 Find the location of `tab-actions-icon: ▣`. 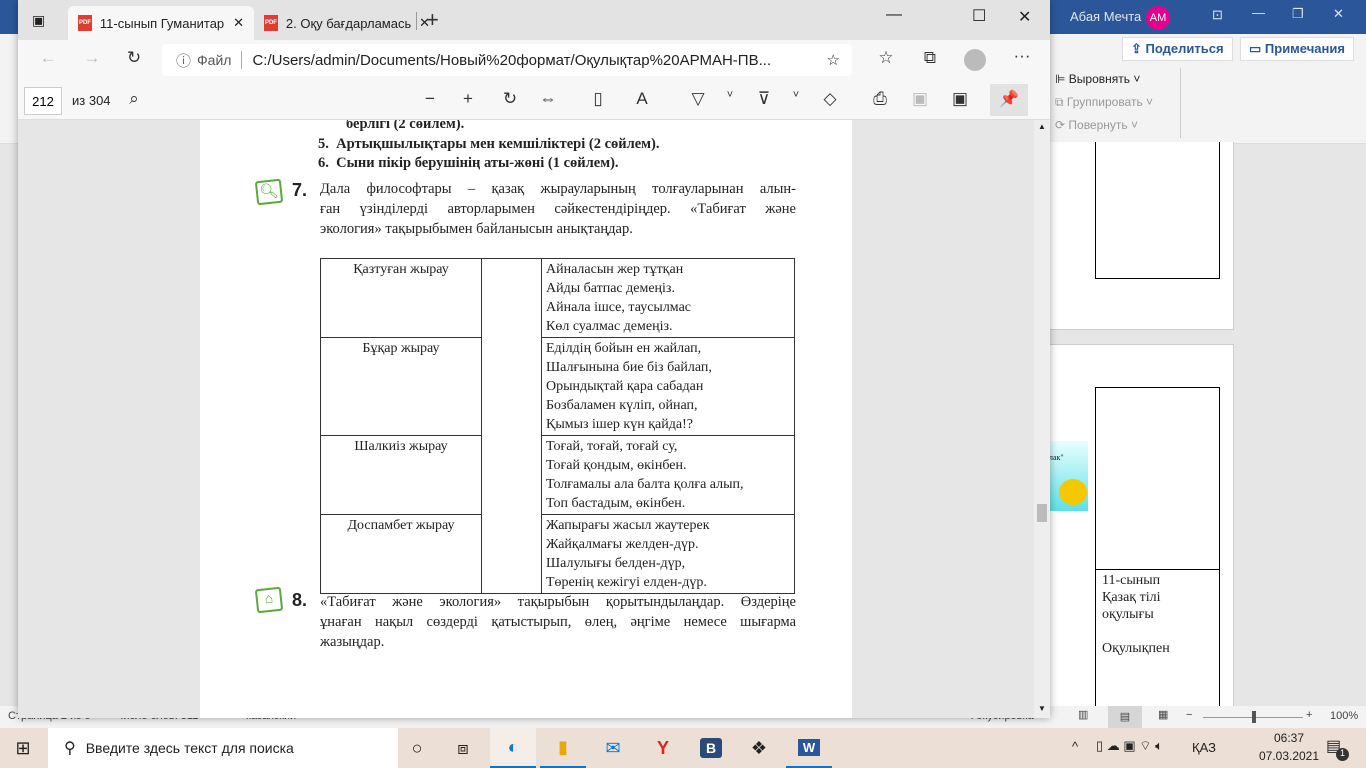

tab-actions-icon: ▣ is located at coordinates (38, 20).